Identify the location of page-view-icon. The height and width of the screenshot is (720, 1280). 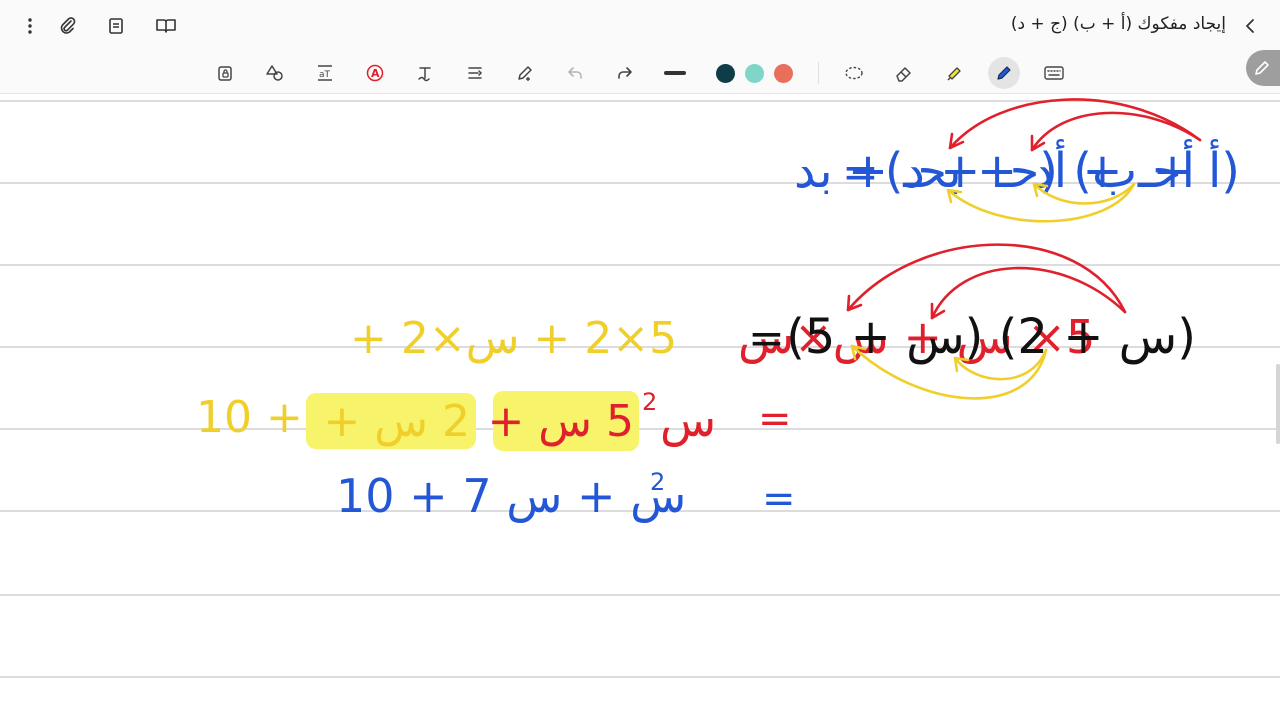
(116, 26).